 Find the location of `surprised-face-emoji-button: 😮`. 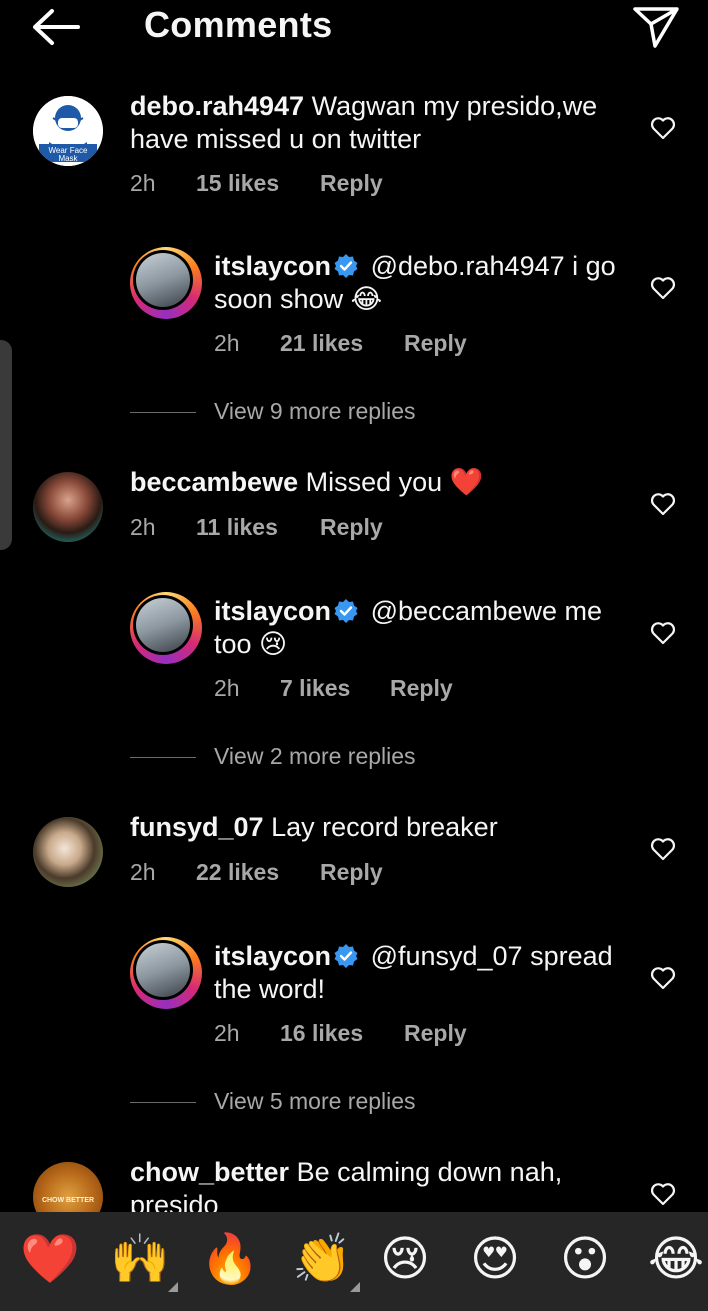

surprised-face-emoji-button: 😮 is located at coordinates (585, 1260).